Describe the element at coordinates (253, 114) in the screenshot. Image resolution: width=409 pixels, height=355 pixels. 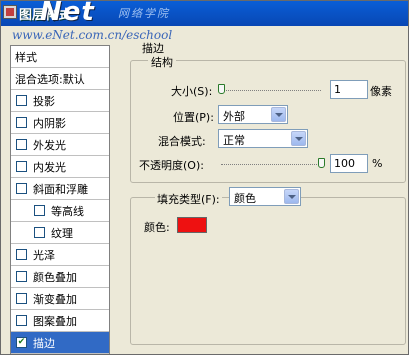
I see `position-select: 外部` at that location.